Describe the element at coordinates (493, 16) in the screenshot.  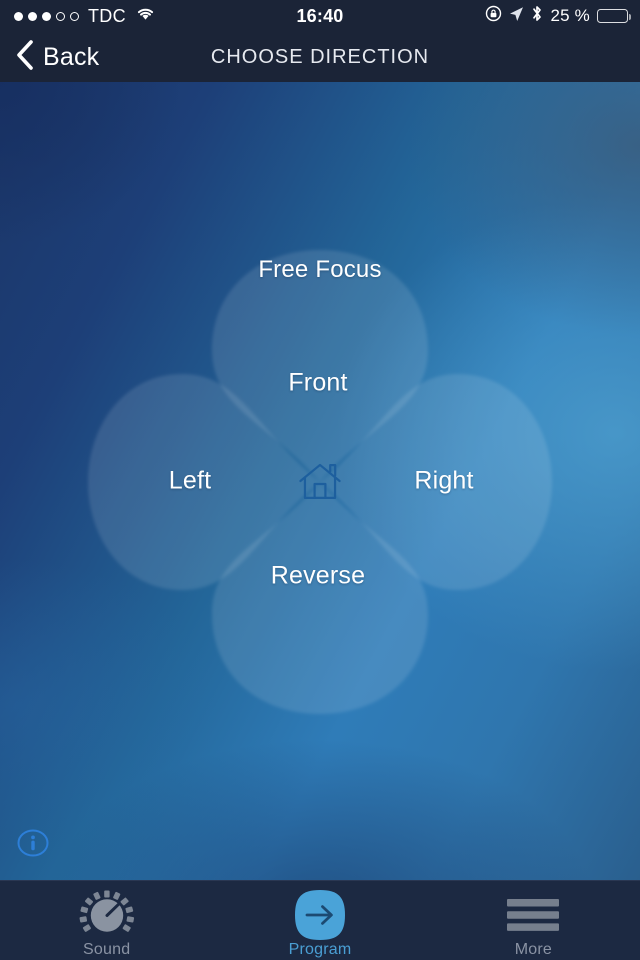
I see `rotation-lock-icon` at that location.